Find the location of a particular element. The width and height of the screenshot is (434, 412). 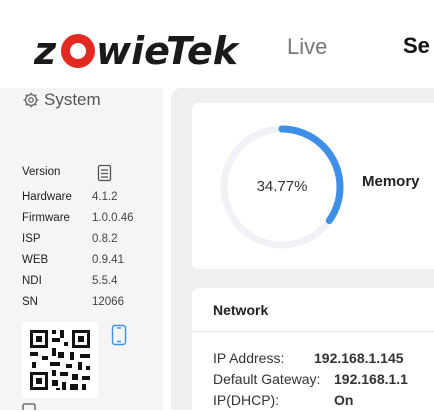

memory-label: Memory is located at coordinates (391, 181).